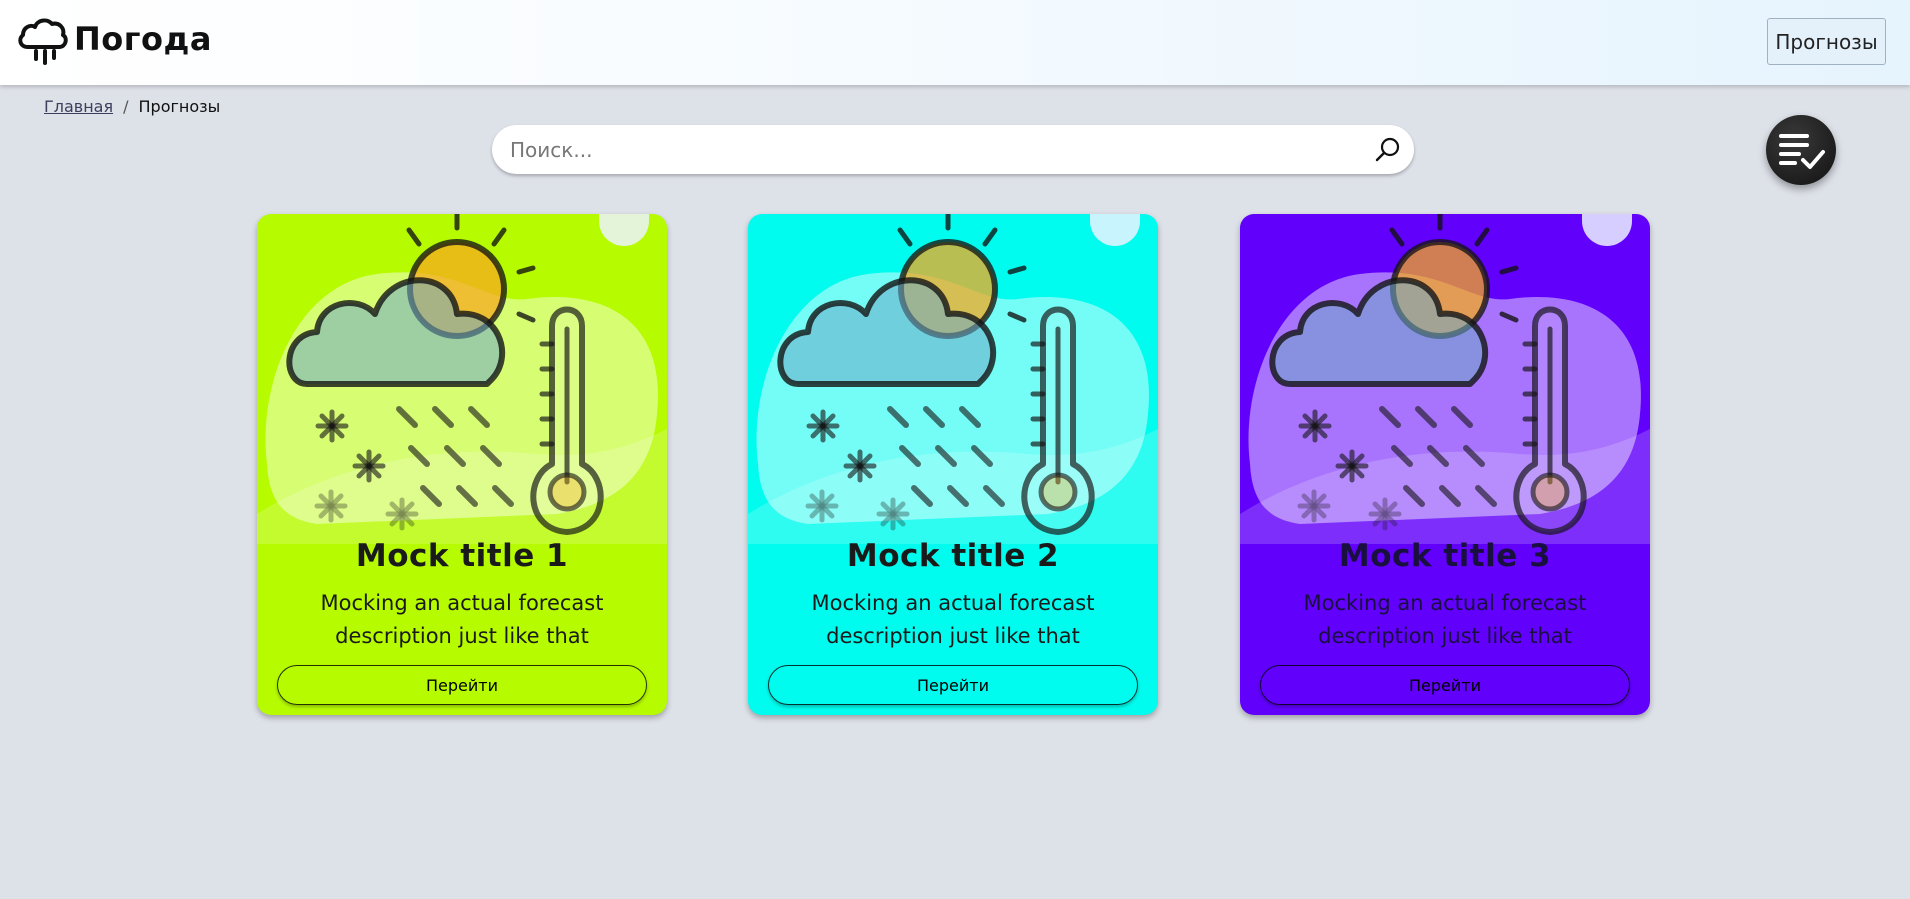 The height and width of the screenshot is (899, 1910). I want to click on breadcrumb: Главная / Прогнозы, so click(132, 106).